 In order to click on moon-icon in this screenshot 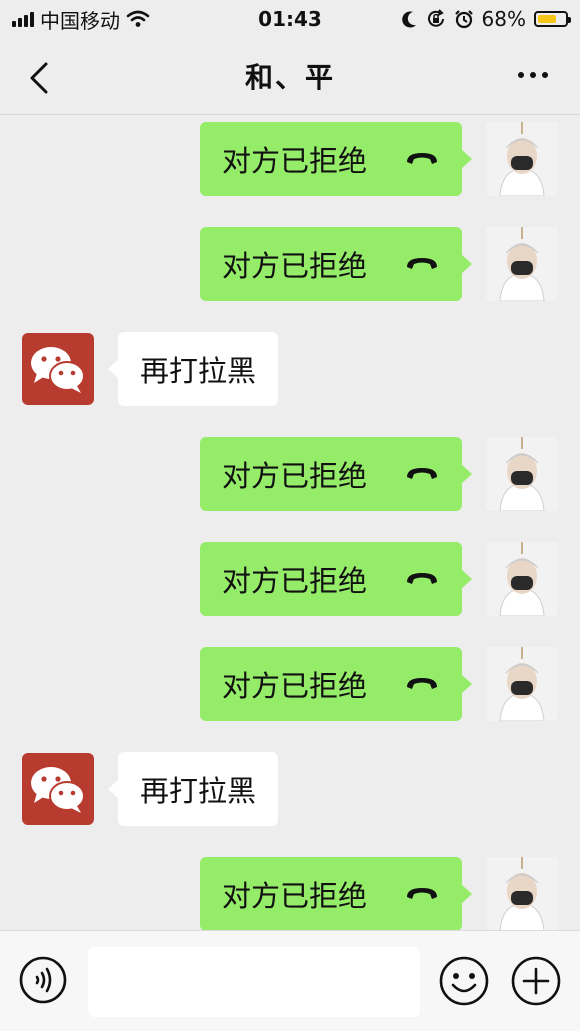, I will do `click(408, 19)`.